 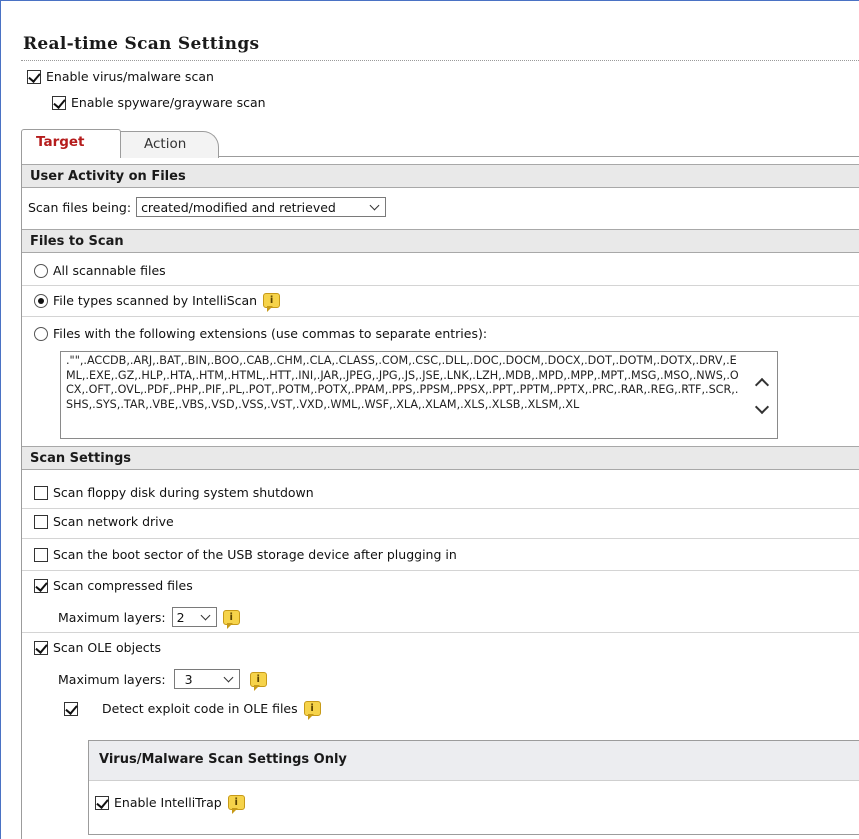 I want to click on ole-layers-value: 3, so click(x=188, y=679).